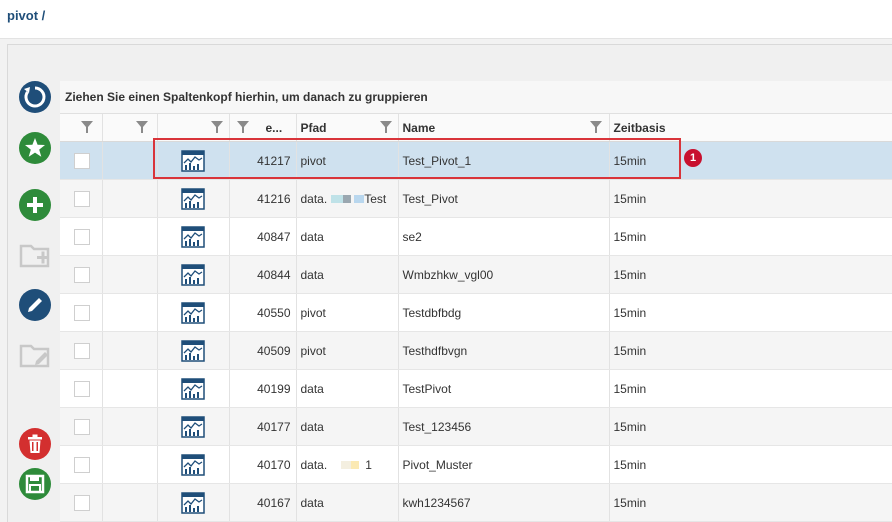  I want to click on table-row: 41217 pivot Test_Pivot_1 15min, so click(476, 160).